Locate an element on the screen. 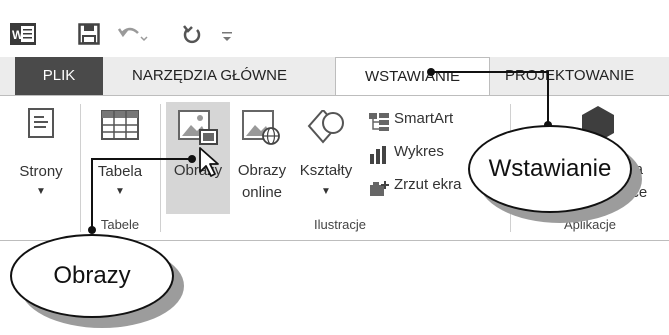 The image size is (669, 335). table-button: Tabela ▼ is located at coordinates (120, 161).